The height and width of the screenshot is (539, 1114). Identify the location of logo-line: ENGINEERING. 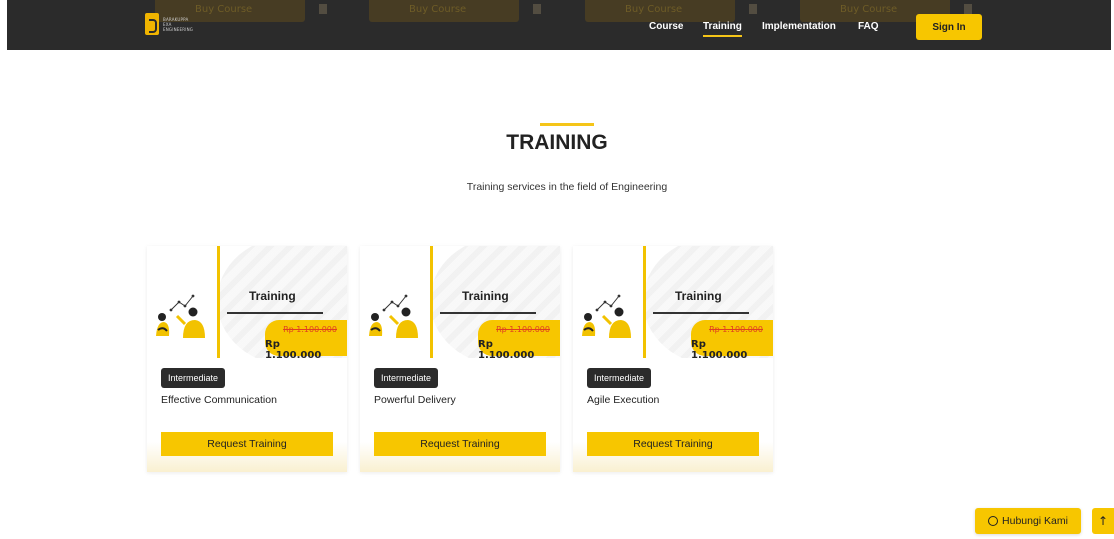
(178, 29).